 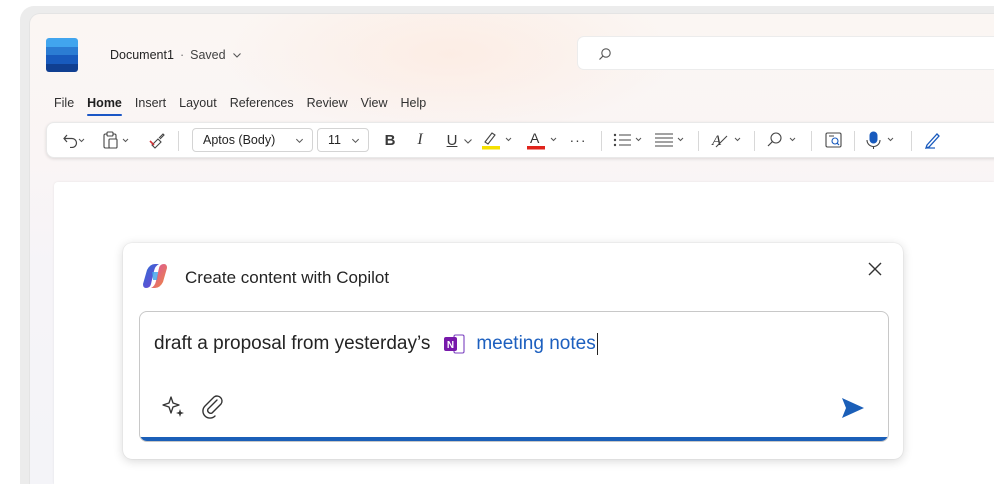 I want to click on align-button, so click(x=670, y=140).